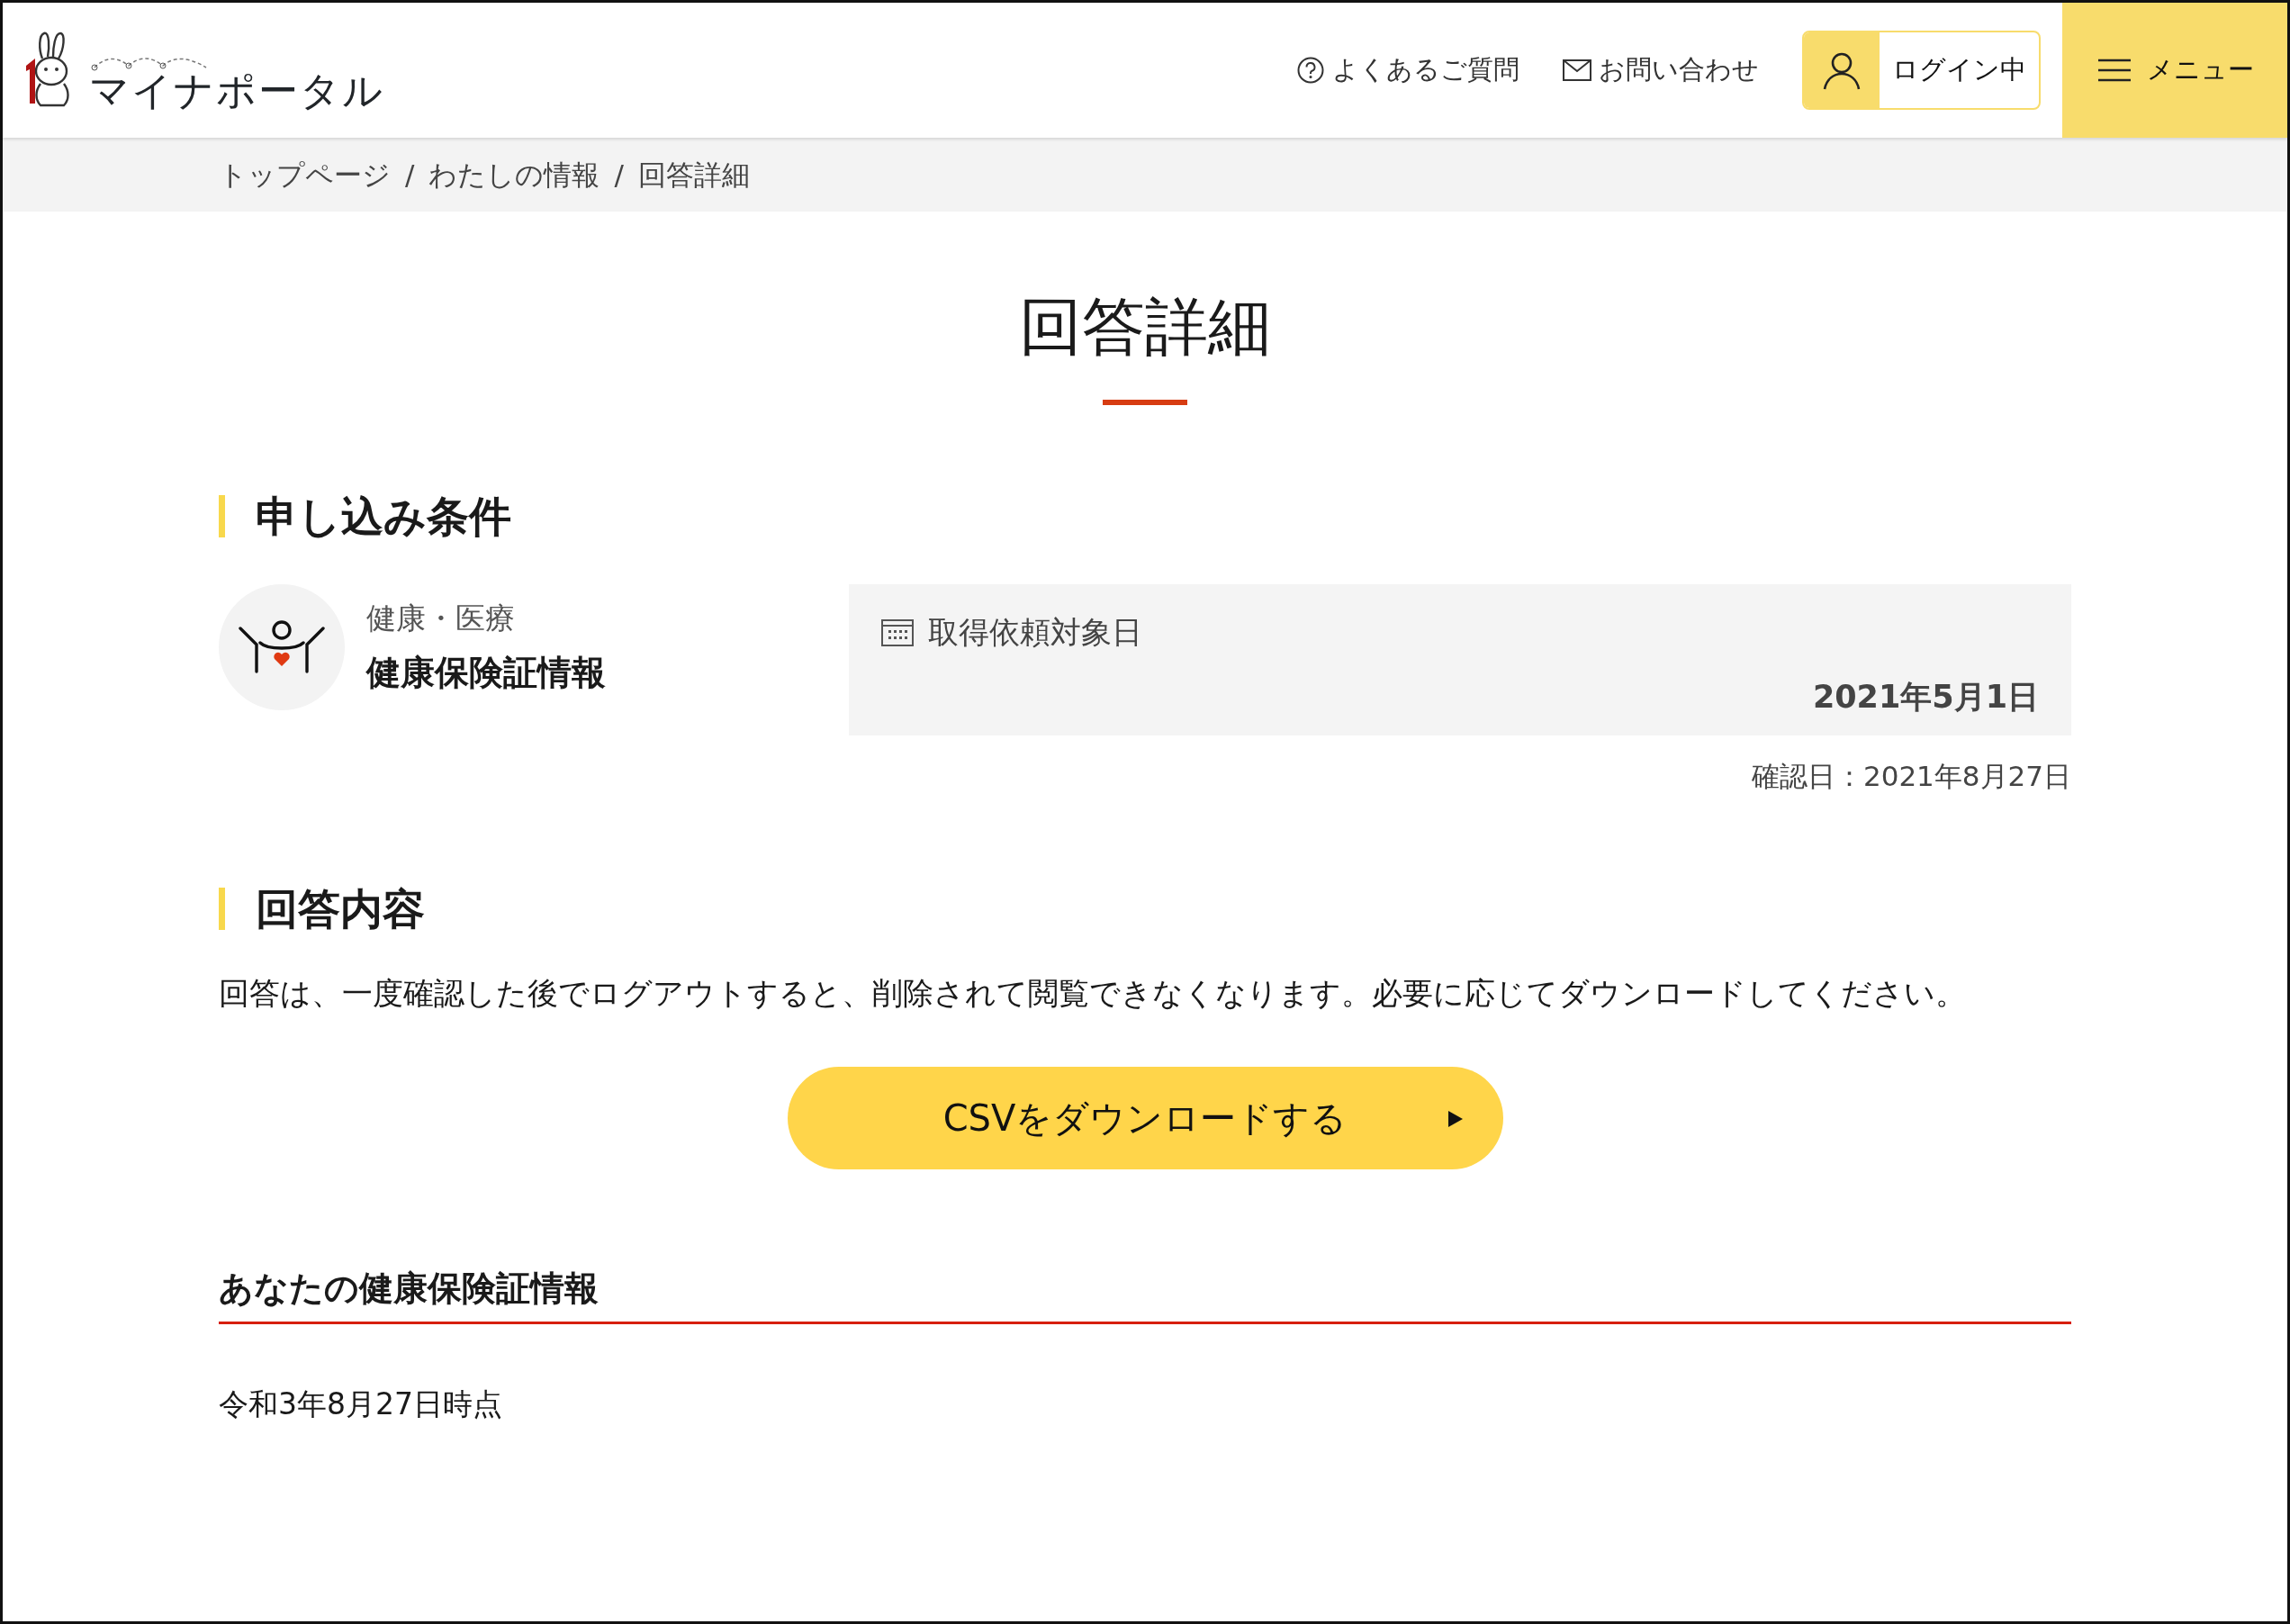 The height and width of the screenshot is (1624, 2290). I want to click on section-heading: 申し込み条件, so click(1145, 516).